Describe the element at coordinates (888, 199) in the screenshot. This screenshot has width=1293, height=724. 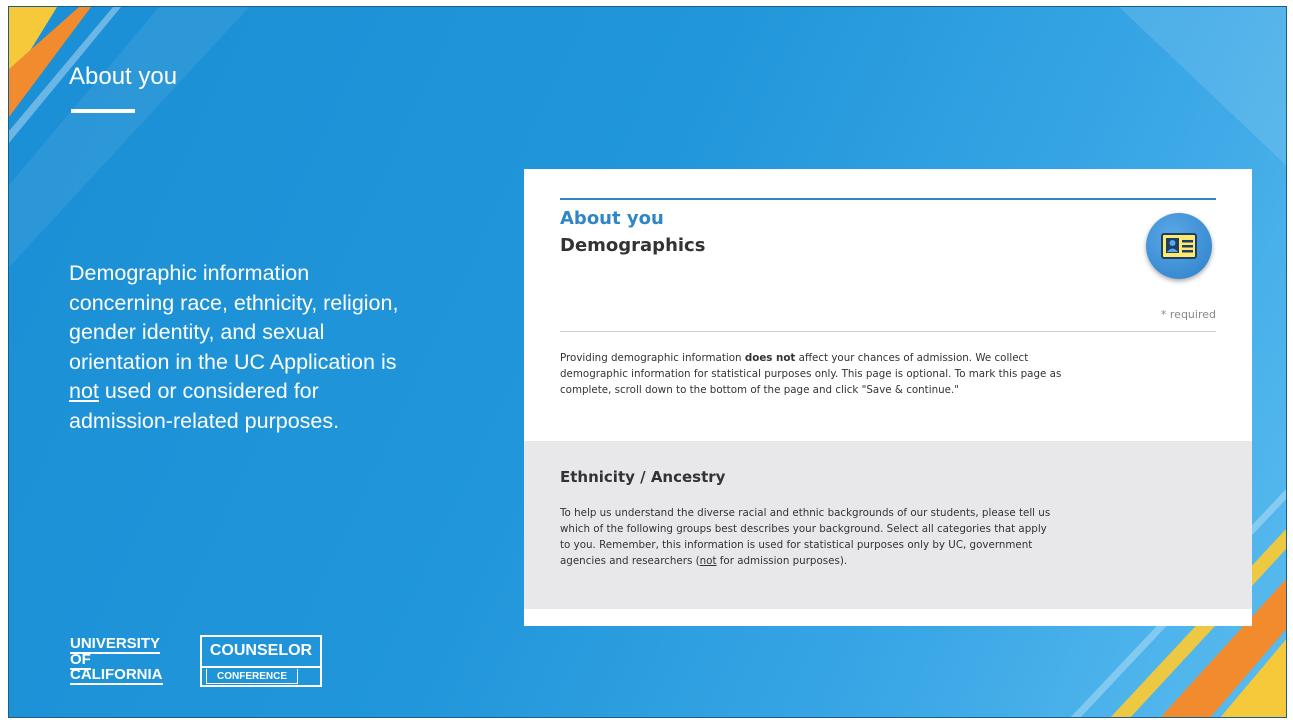
I see `card-top-rule` at that location.